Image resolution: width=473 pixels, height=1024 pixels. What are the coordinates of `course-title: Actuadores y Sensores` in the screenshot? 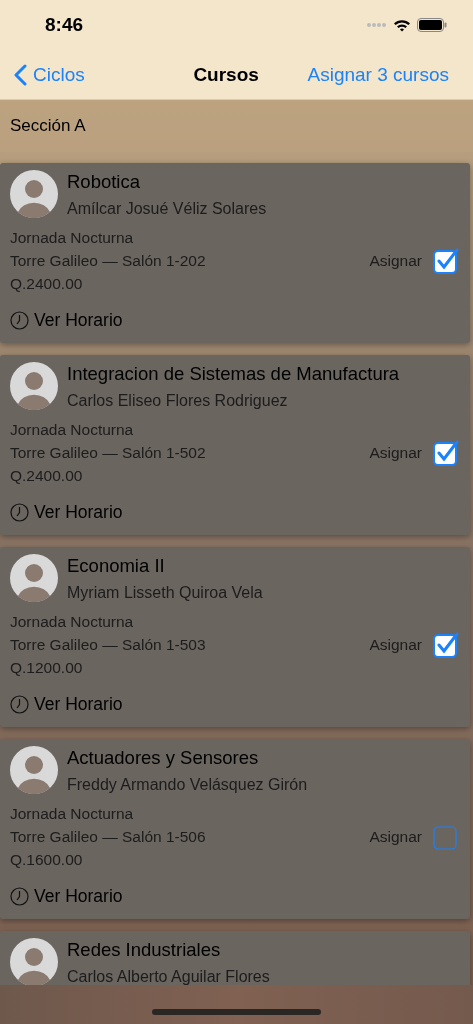 It's located at (163, 758).